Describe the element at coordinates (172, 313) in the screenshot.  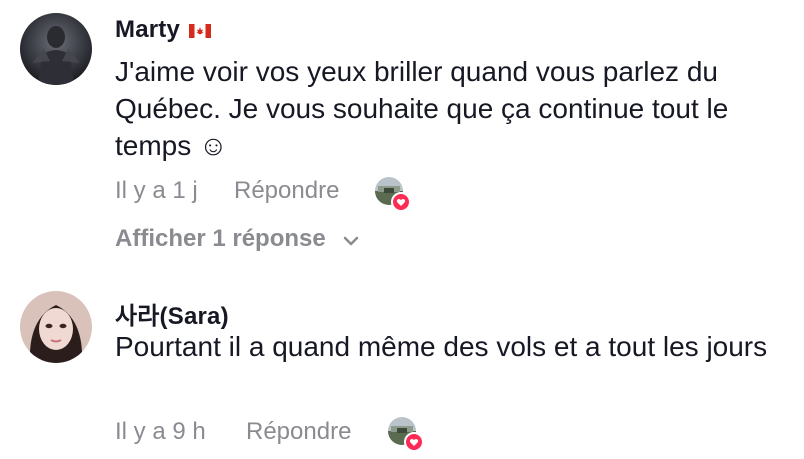
I see `comment-author: 사라(Sara)` at that location.